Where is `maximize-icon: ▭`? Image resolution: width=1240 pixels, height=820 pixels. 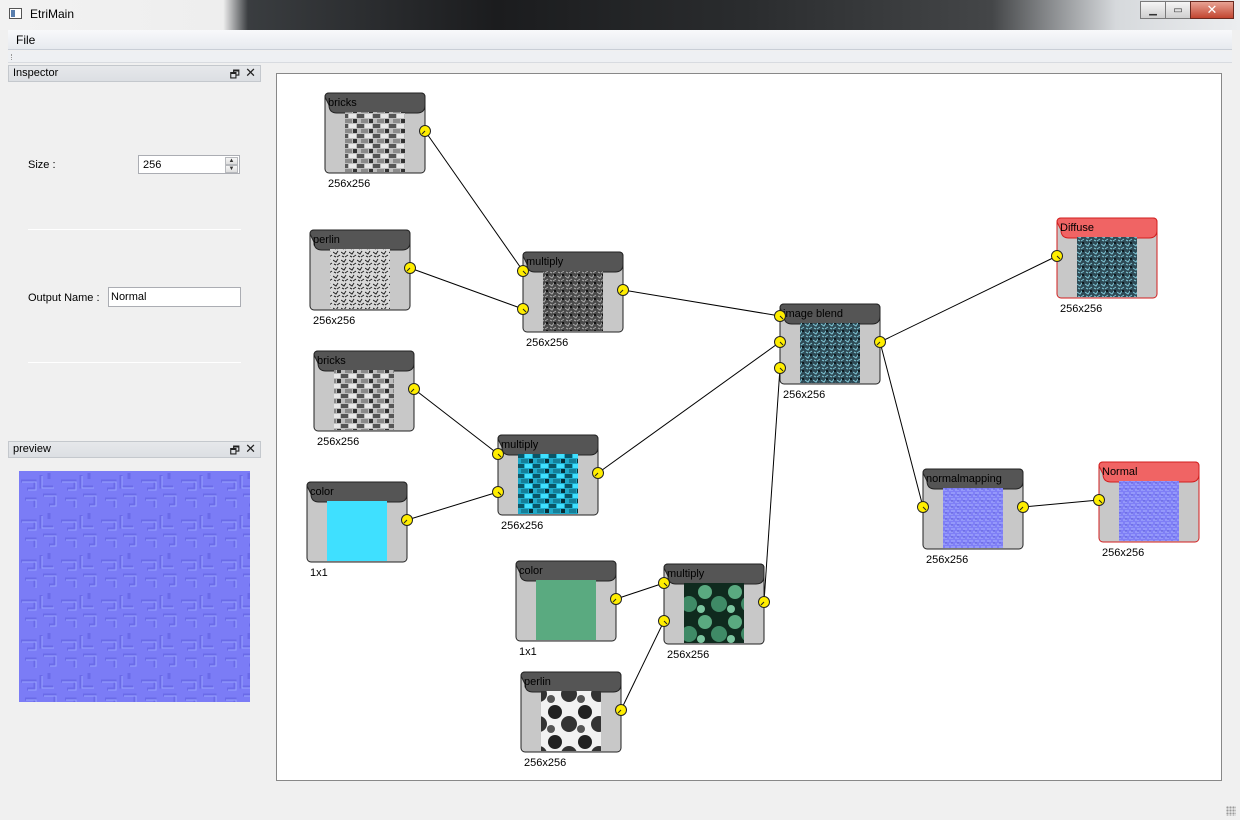 maximize-icon: ▭ is located at coordinates (1178, 10).